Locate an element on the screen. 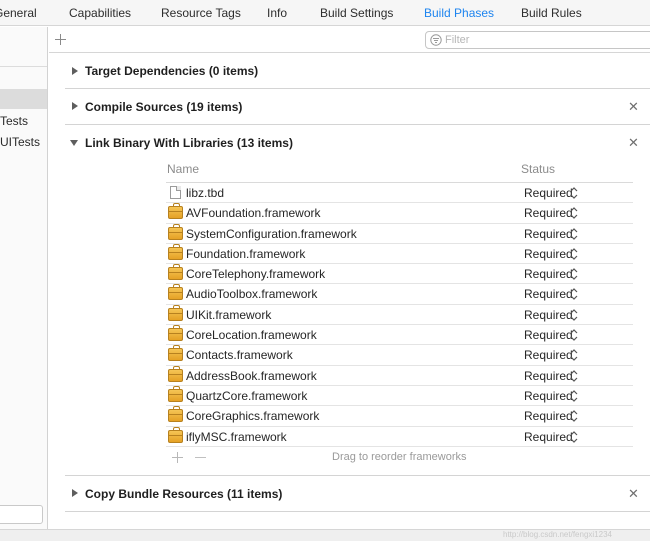 The height and width of the screenshot is (541, 650). phase-header: Copy Bundle Resources (11 items) ✕ is located at coordinates (357, 494).